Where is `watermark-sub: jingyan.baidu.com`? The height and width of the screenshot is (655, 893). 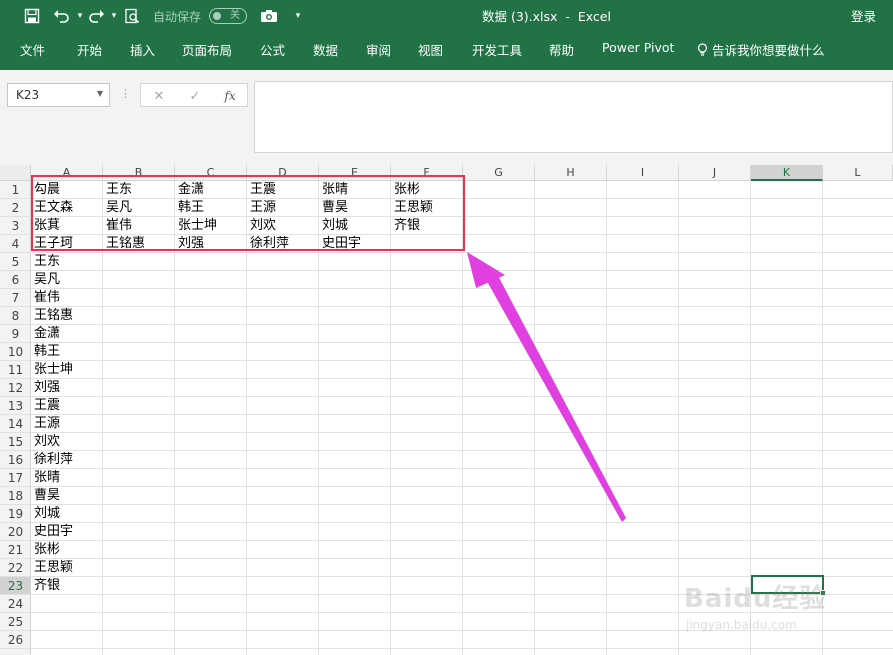
watermark-sub: jingyan.baidu.com is located at coordinates (741, 625).